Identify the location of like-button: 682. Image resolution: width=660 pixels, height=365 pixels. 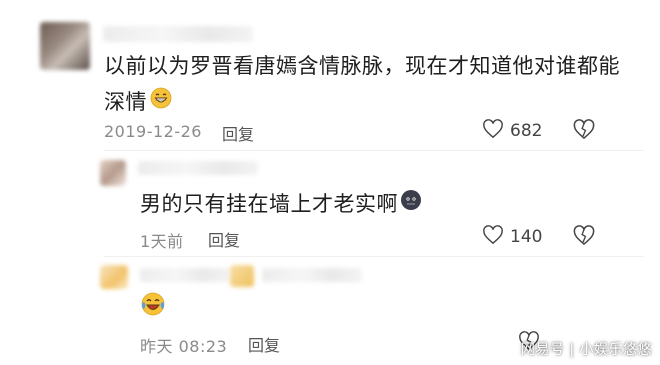
(512, 131).